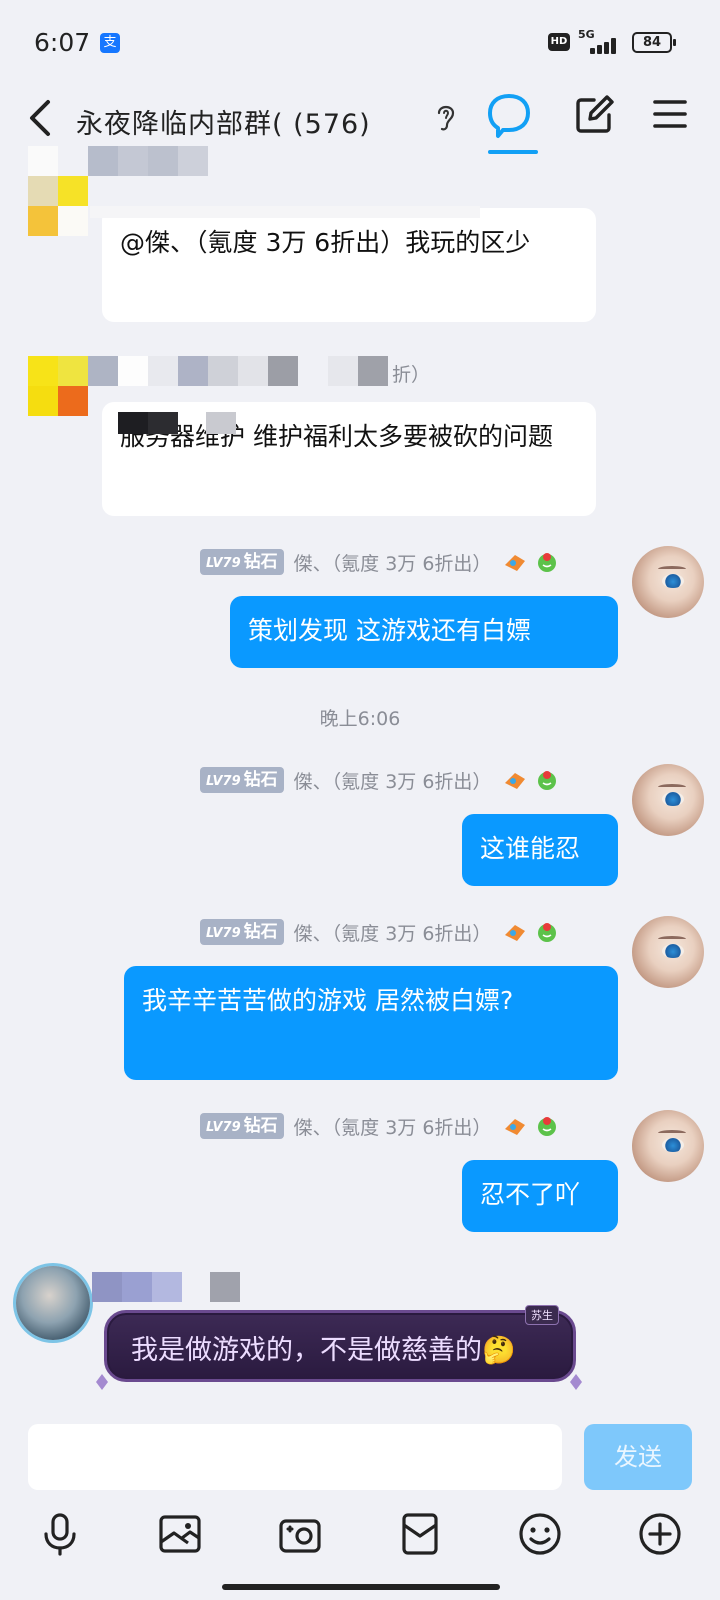 This screenshot has height=1600, width=720. I want to click on menu-icon, so click(670, 114).